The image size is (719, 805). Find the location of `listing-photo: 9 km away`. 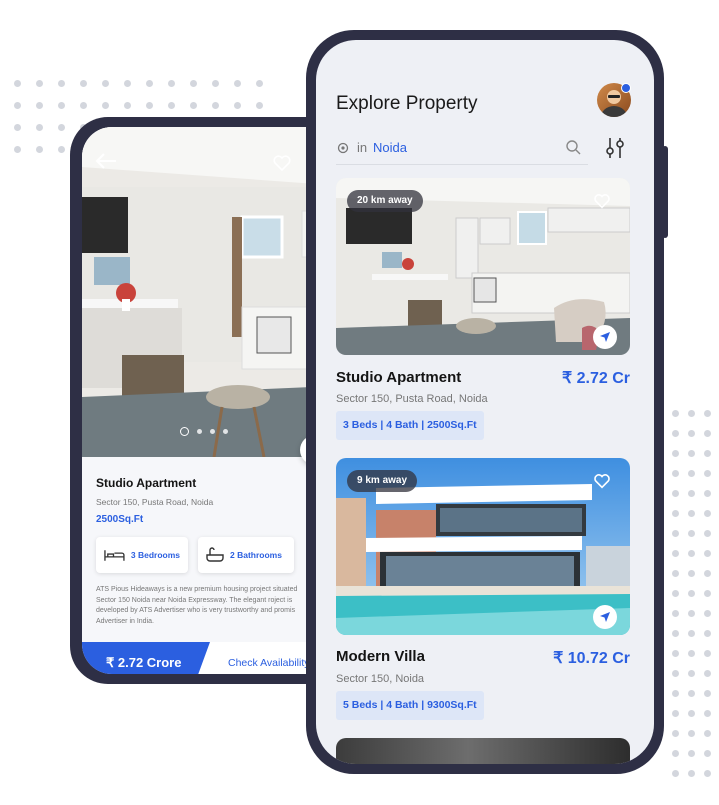

listing-photo: 9 km away is located at coordinates (483, 546).